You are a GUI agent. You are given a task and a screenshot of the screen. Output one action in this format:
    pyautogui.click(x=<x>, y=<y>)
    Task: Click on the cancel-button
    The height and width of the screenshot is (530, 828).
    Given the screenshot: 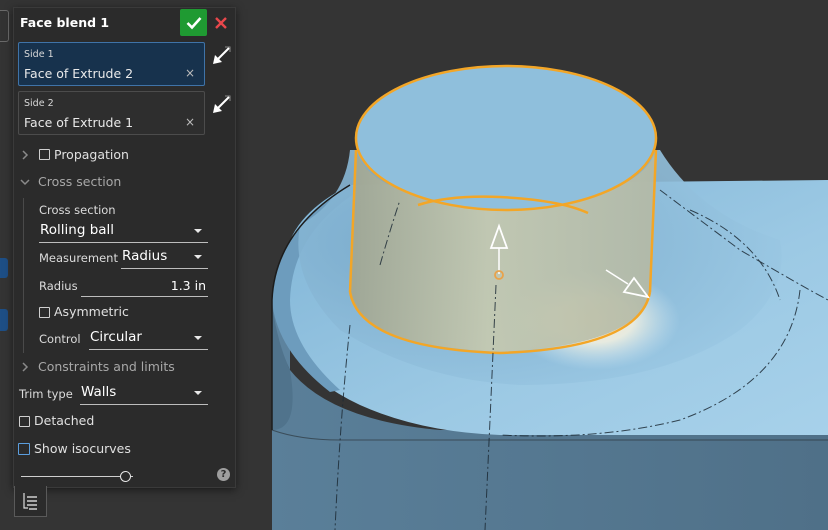 What is the action you would take?
    pyautogui.click(x=221, y=23)
    